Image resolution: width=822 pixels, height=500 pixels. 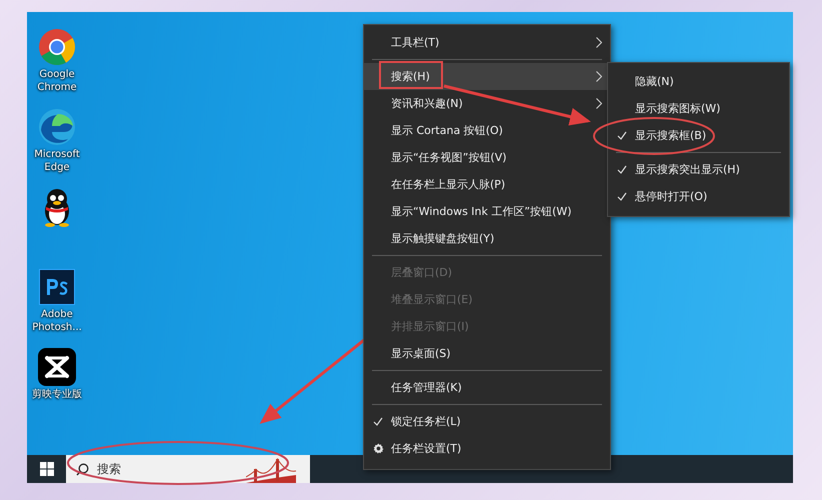 What do you see at coordinates (487, 448) in the screenshot?
I see `menu-item: 任务栏设置(T)` at bounding box center [487, 448].